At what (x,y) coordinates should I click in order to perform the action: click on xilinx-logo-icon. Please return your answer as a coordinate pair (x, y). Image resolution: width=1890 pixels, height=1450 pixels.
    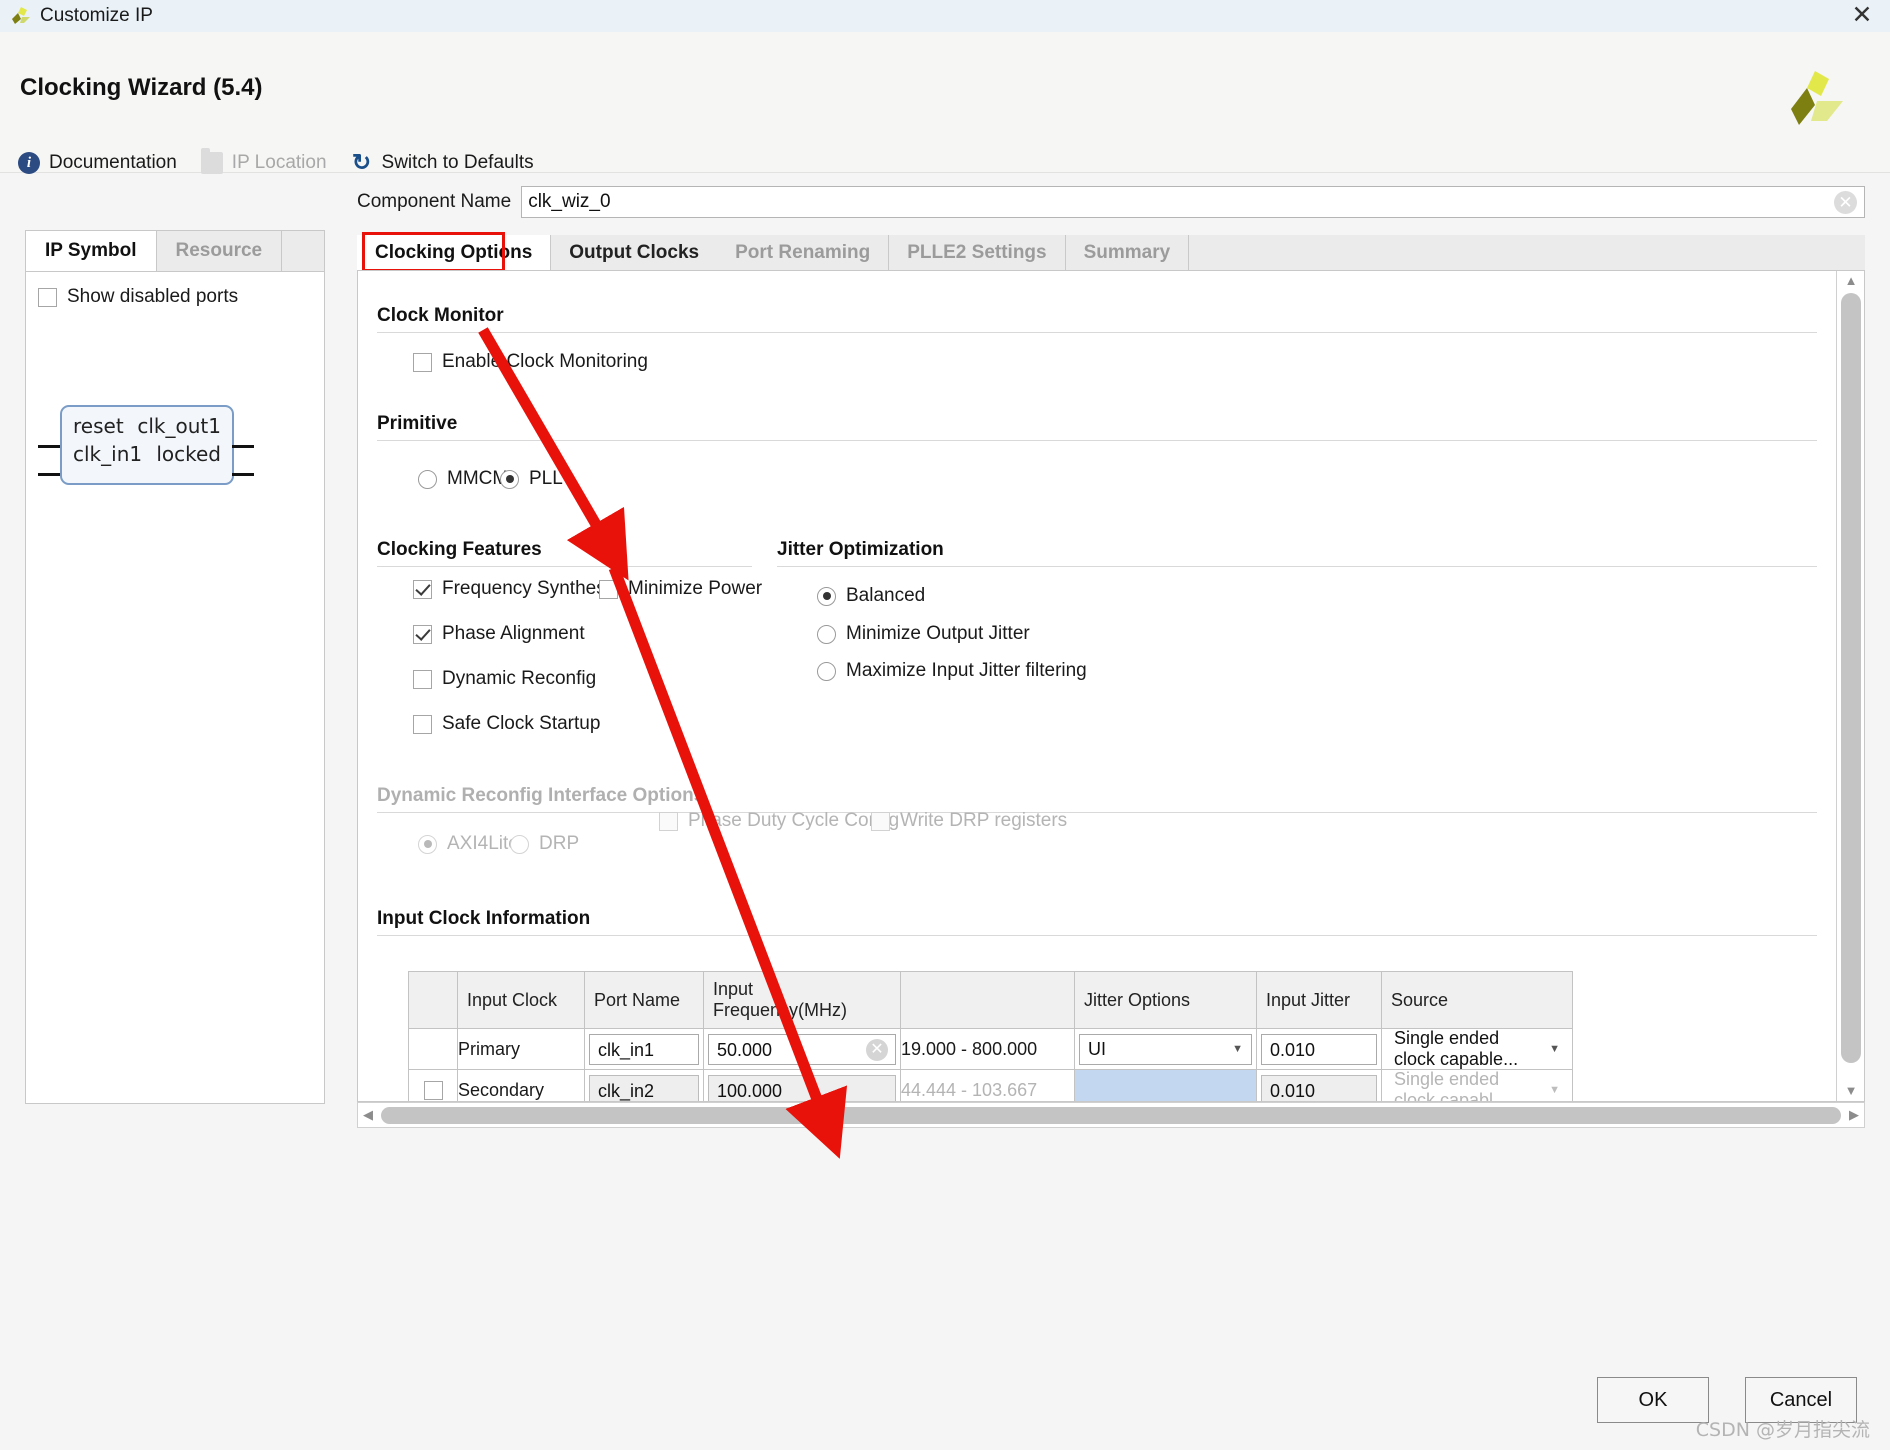
    Looking at the image, I should click on (21, 16).